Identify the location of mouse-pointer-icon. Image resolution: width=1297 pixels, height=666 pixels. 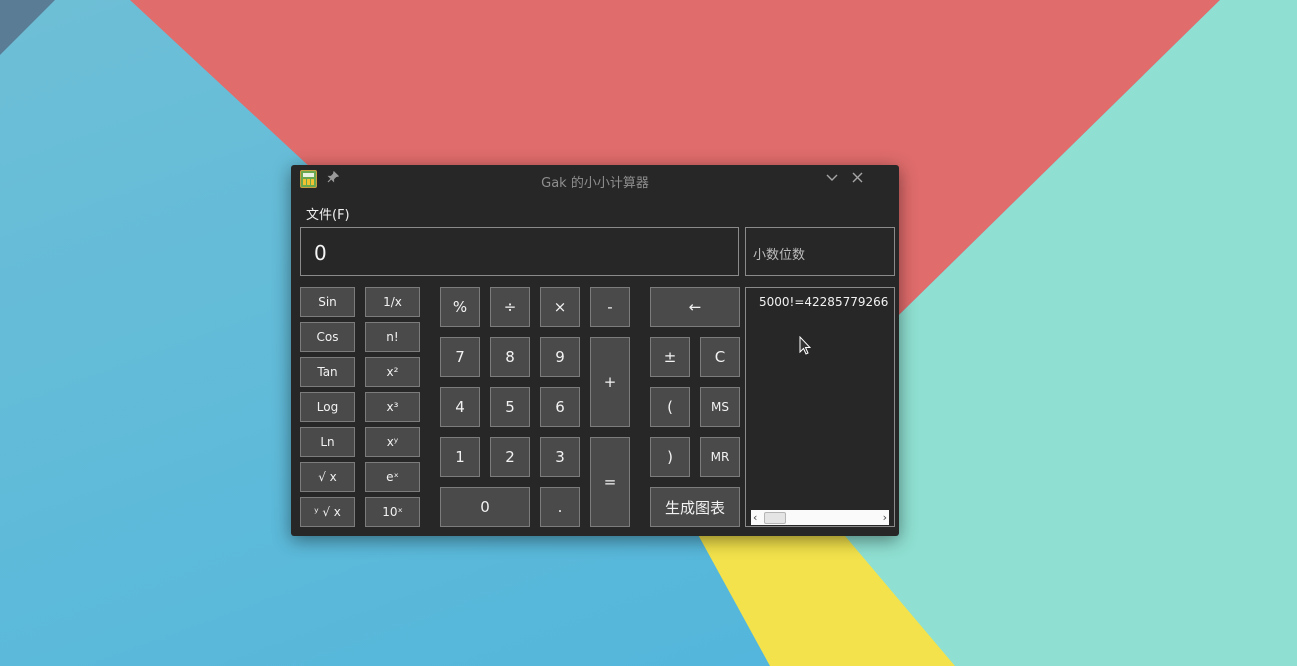
(805, 345).